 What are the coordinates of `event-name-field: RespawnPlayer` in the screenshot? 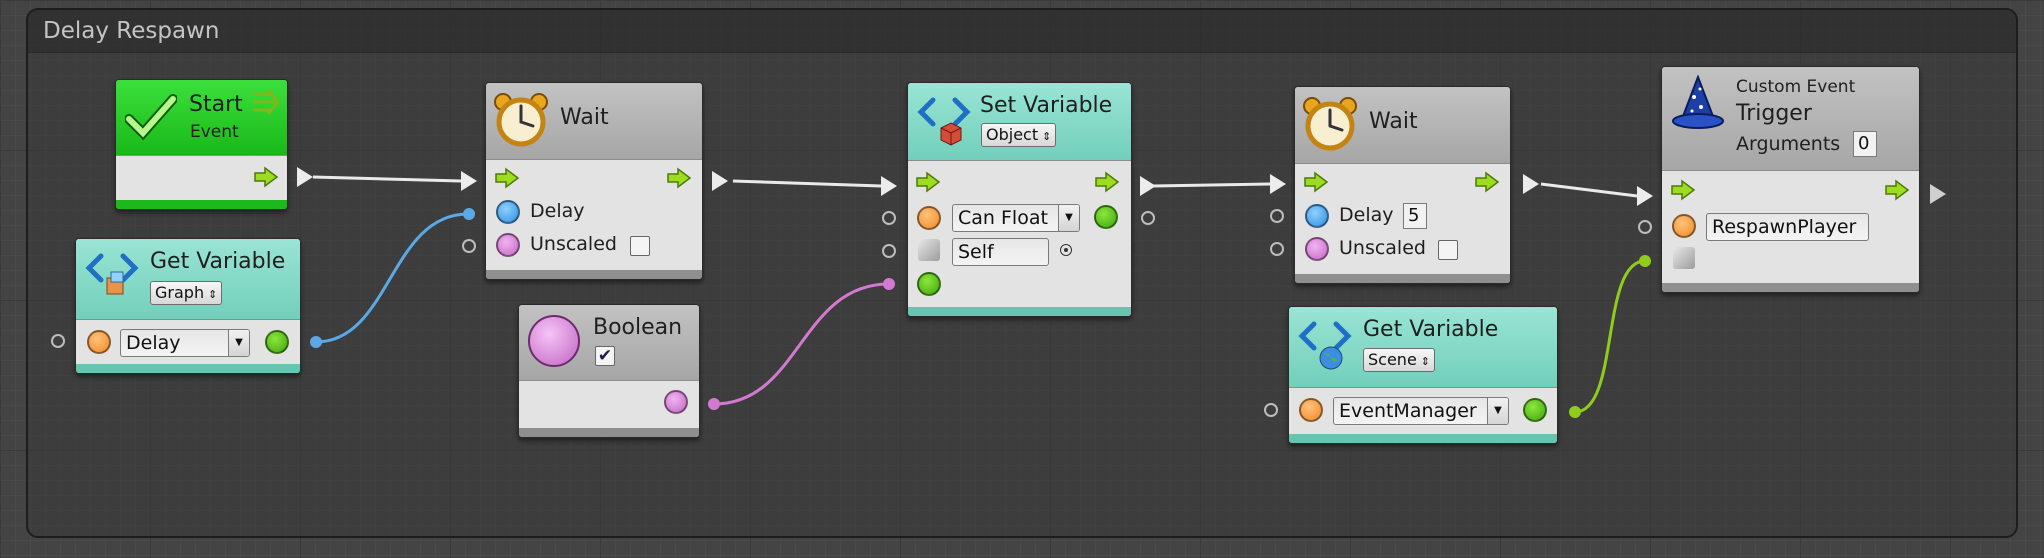 It's located at (1787, 227).